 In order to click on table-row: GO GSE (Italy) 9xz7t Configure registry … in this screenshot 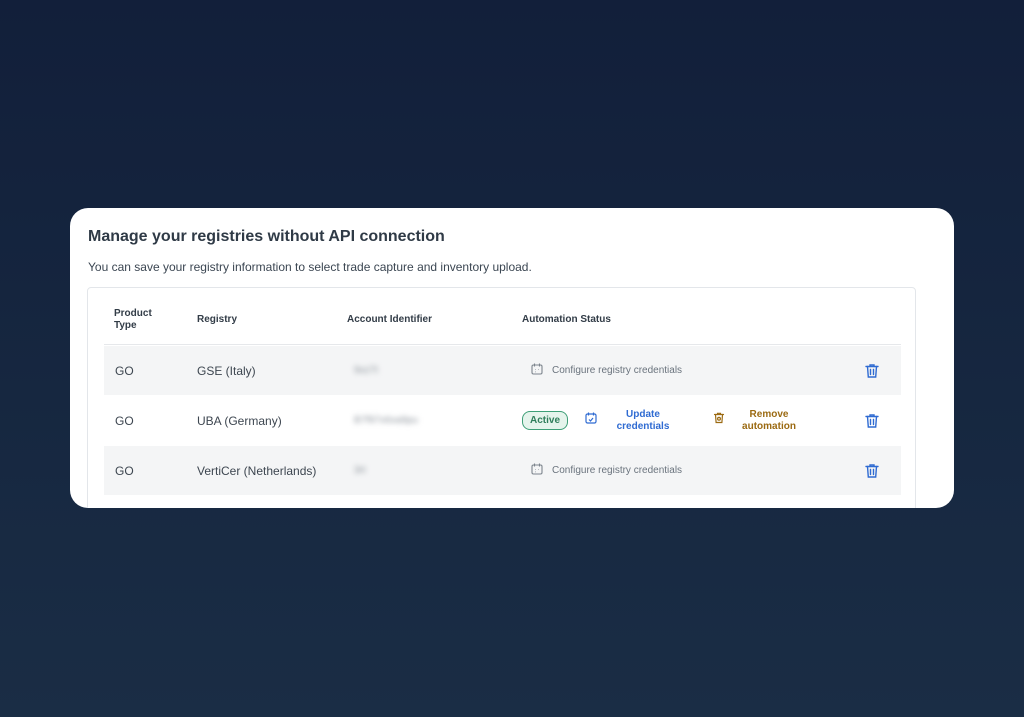, I will do `click(502, 370)`.